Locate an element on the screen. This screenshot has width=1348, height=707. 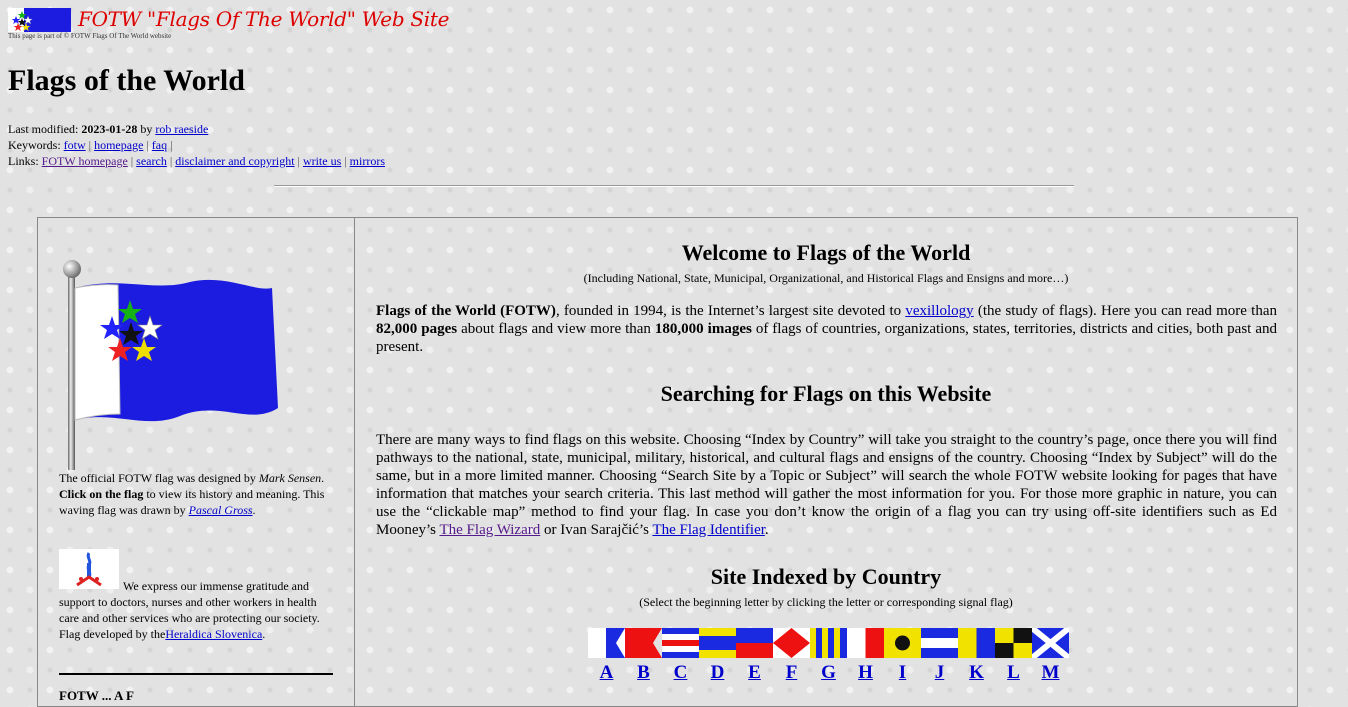
keyword-faq-link: faq is located at coordinates (159, 145).